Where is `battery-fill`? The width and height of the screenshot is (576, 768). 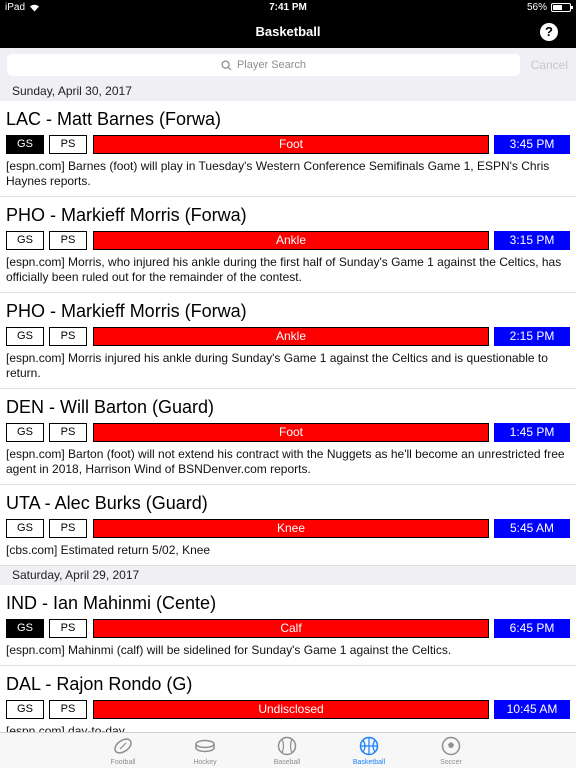 battery-fill is located at coordinates (557, 7).